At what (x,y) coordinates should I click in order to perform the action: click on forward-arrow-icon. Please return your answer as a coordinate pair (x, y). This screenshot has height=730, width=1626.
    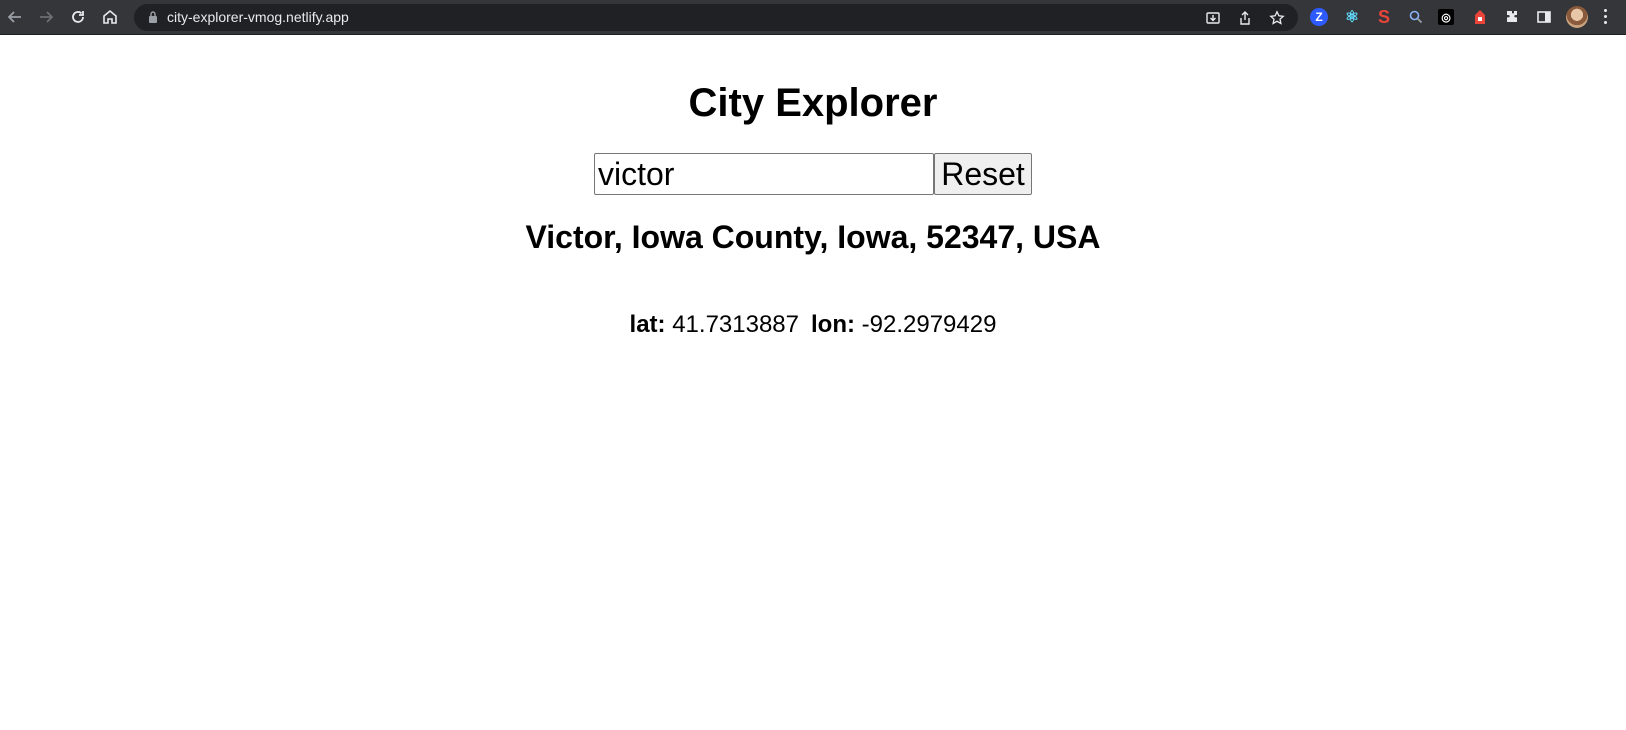
    Looking at the image, I should click on (46, 17).